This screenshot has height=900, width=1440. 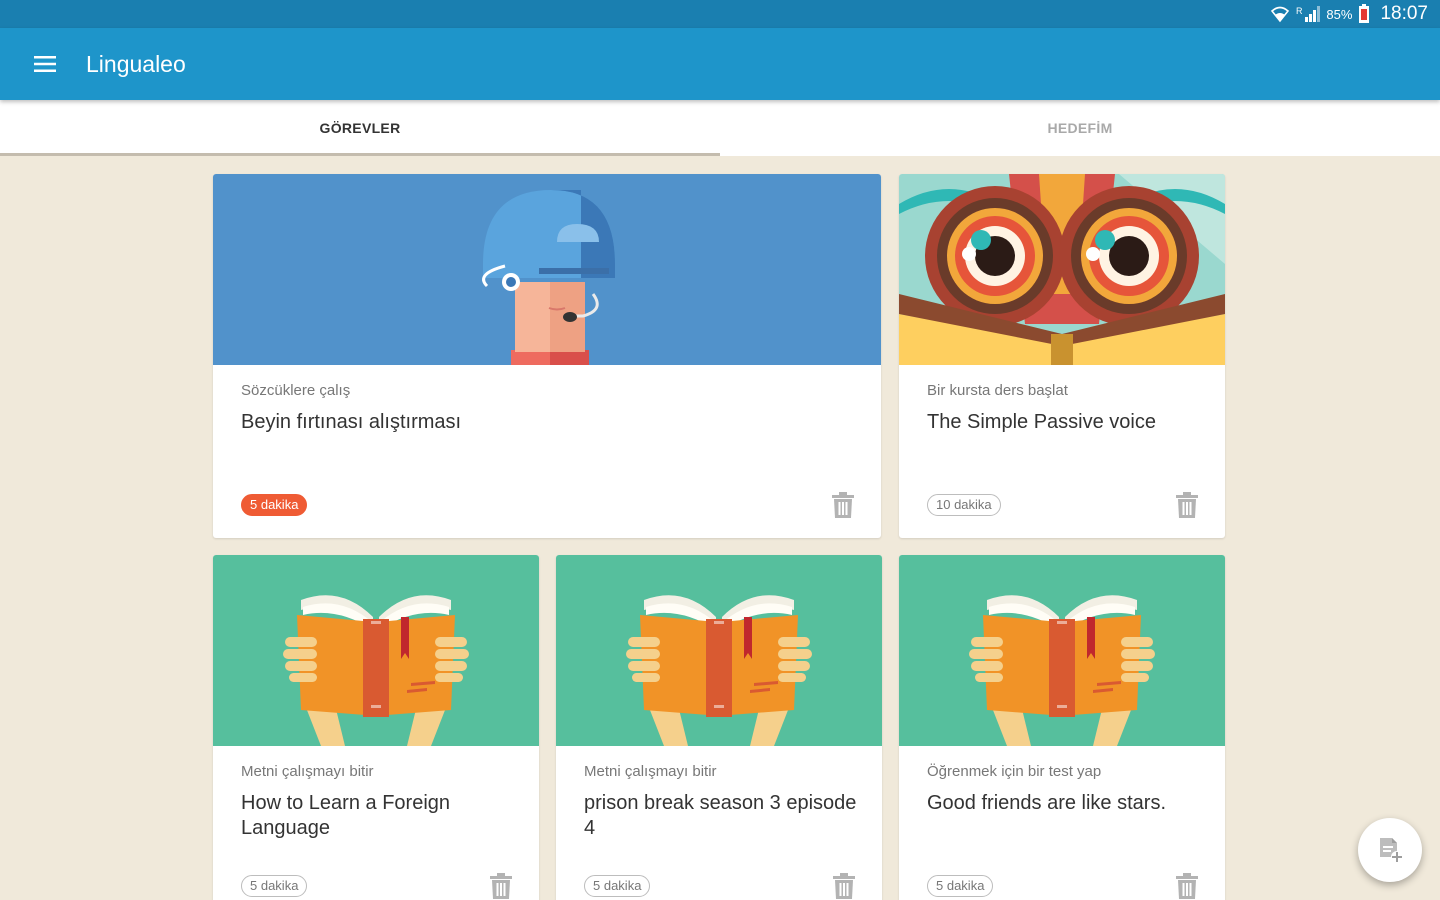 What do you see at coordinates (720, 14) in the screenshot?
I see `status-bar: R 85% 18:07` at bounding box center [720, 14].